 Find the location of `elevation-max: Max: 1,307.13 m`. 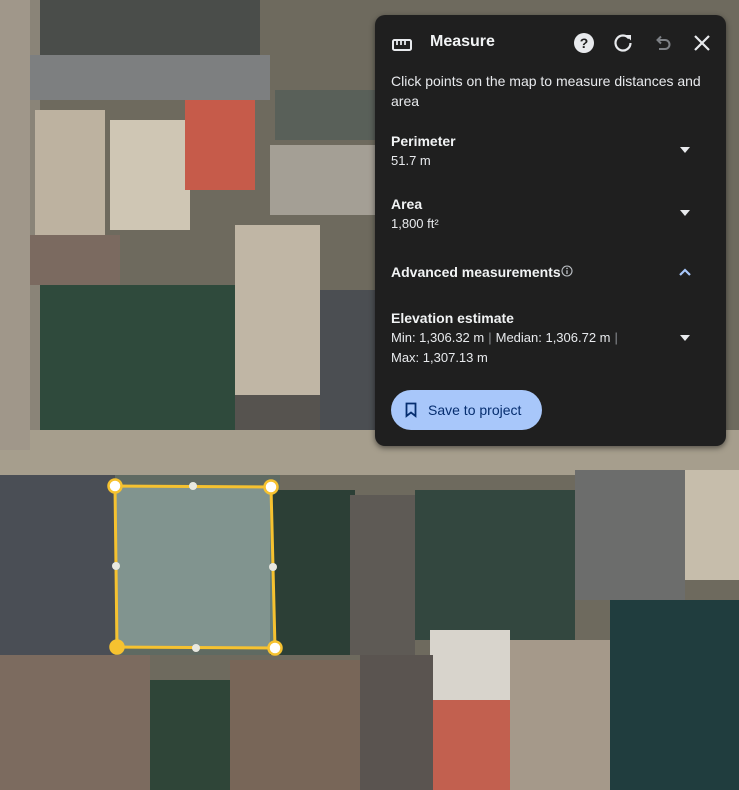

elevation-max: Max: 1,307.13 m is located at coordinates (439, 357).